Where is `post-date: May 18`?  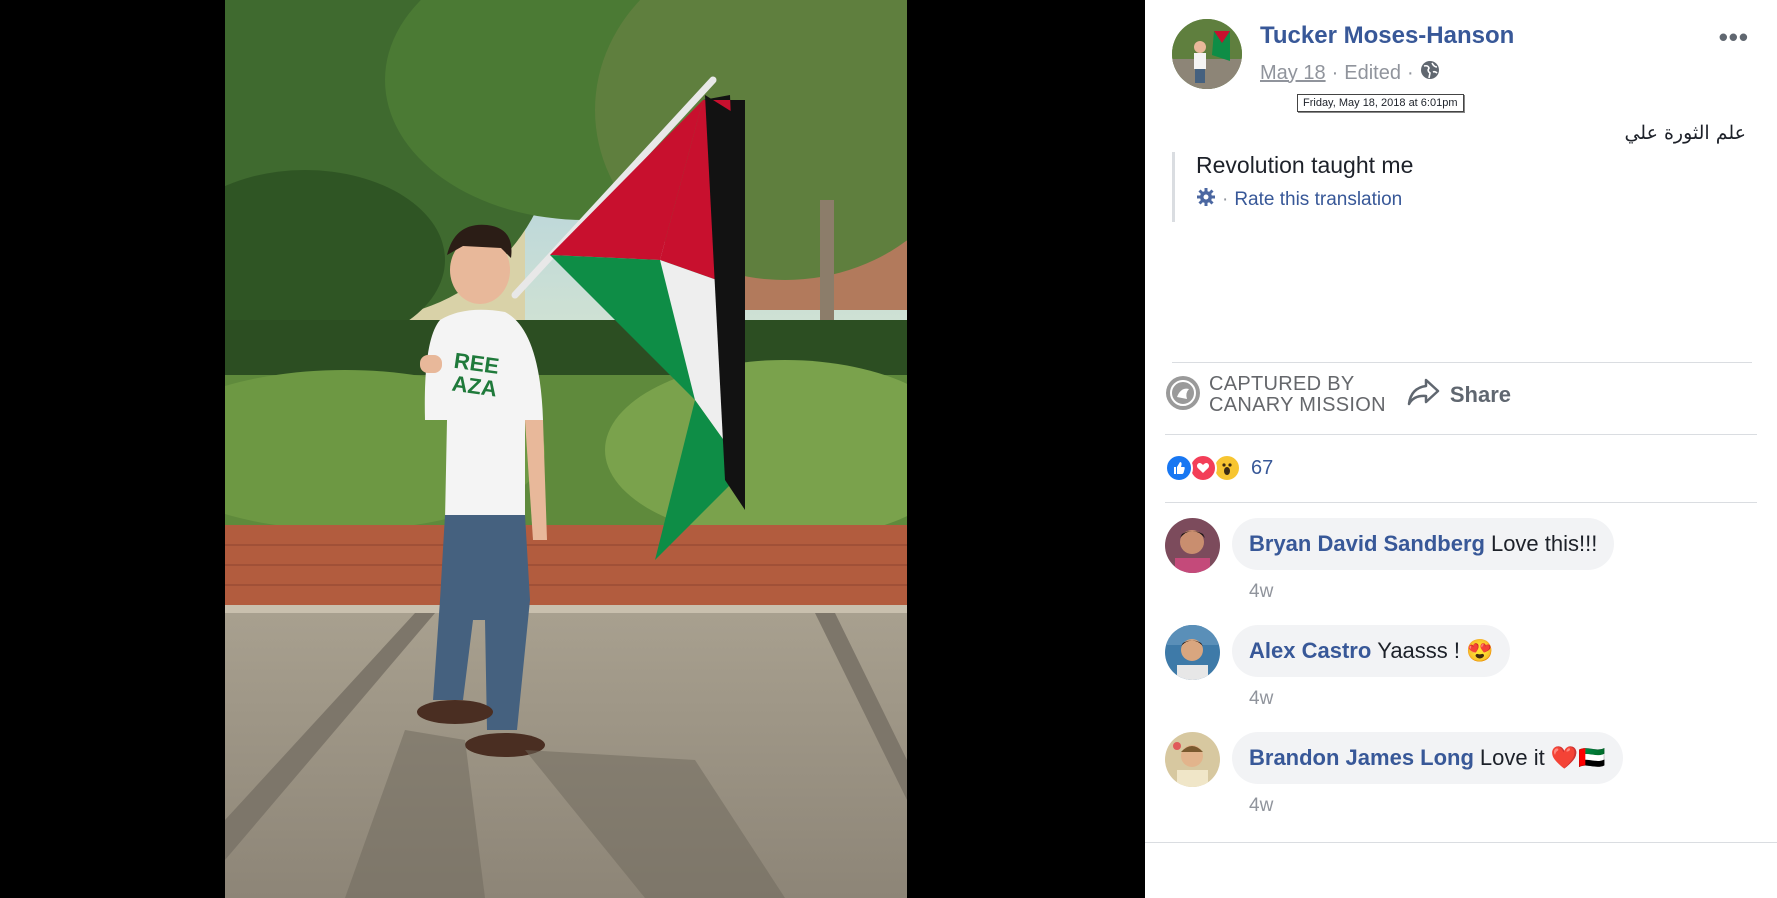 post-date: May 18 is located at coordinates (1293, 73).